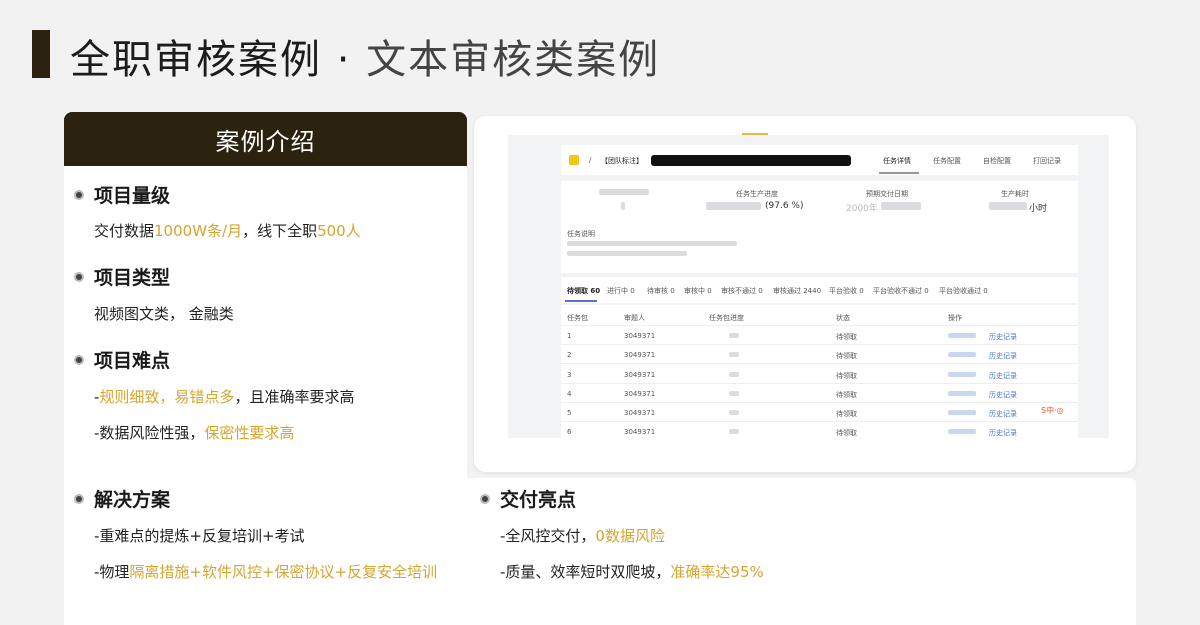 The width and height of the screenshot is (1200, 625). Describe the element at coordinates (757, 194) in the screenshot. I see `stat-label: 任务生产进度` at that location.